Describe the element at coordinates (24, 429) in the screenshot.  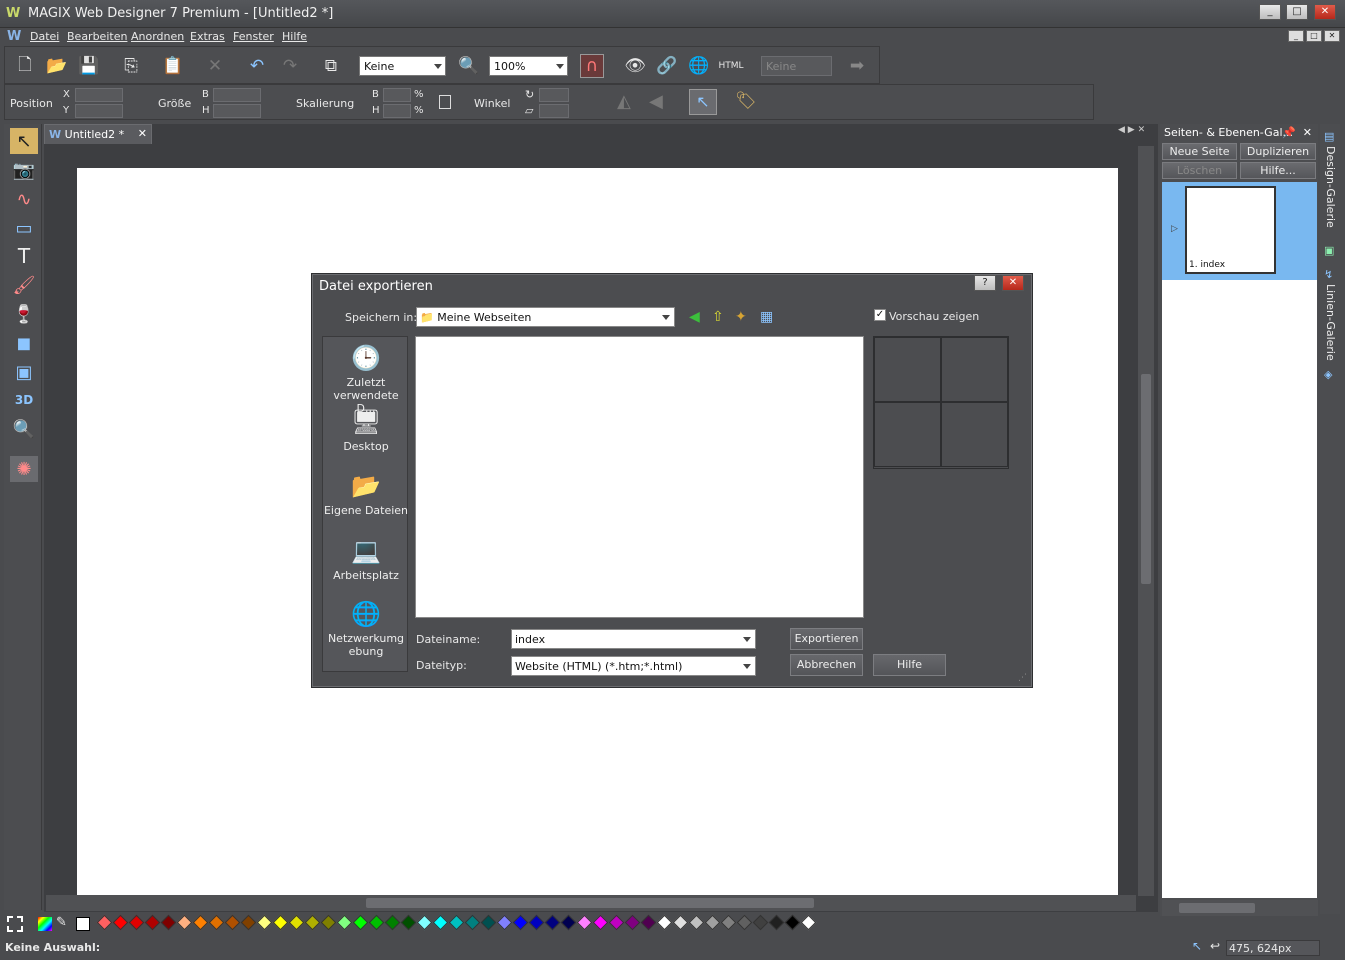
I see `zoom-tool-icon: 🔍` at that location.